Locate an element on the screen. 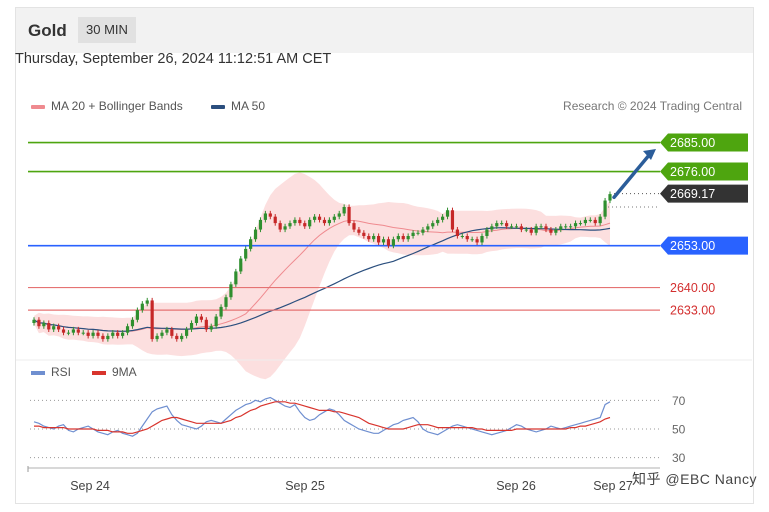 This screenshot has height=512, width=769. level-label-2653.00: 2653.00 is located at coordinates (692, 246).